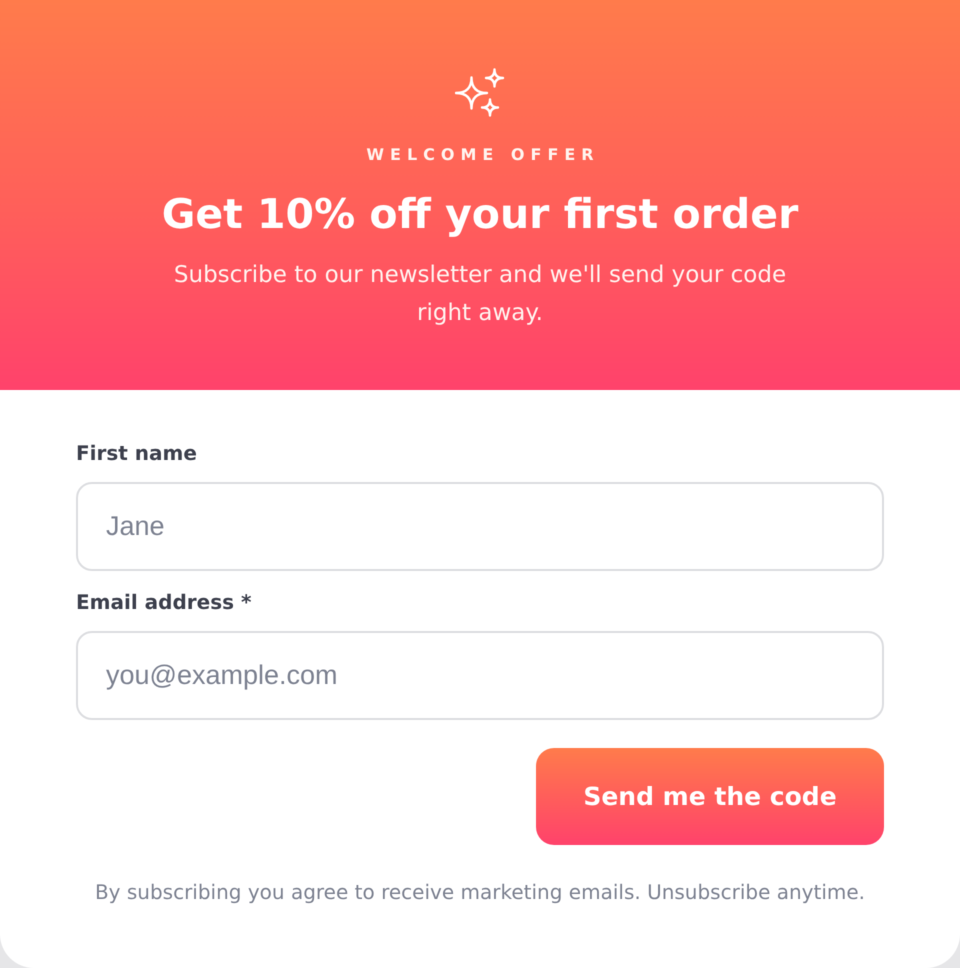  Describe the element at coordinates (480, 93) in the screenshot. I see `sparkles-icon` at that location.